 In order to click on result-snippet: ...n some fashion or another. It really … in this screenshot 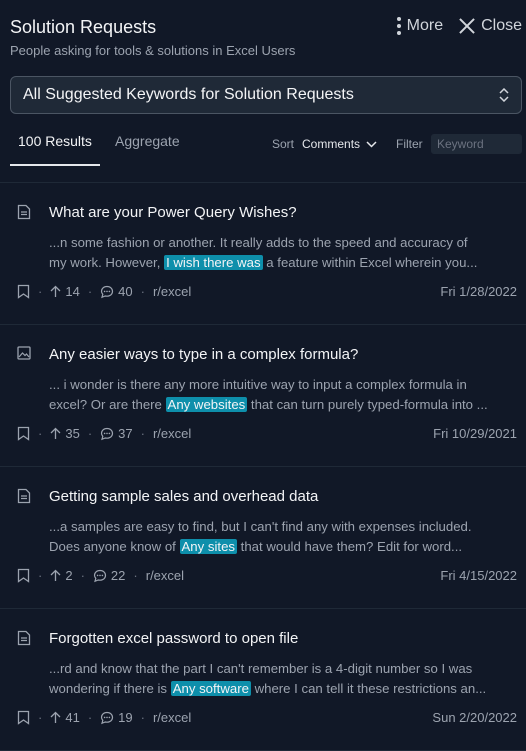, I will do `click(279, 253)`.